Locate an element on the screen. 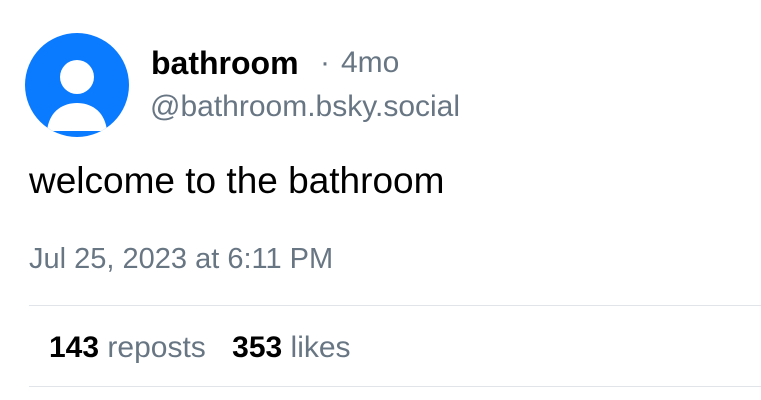 The height and width of the screenshot is (400, 761). likes-count: 353 is located at coordinates (257, 347).